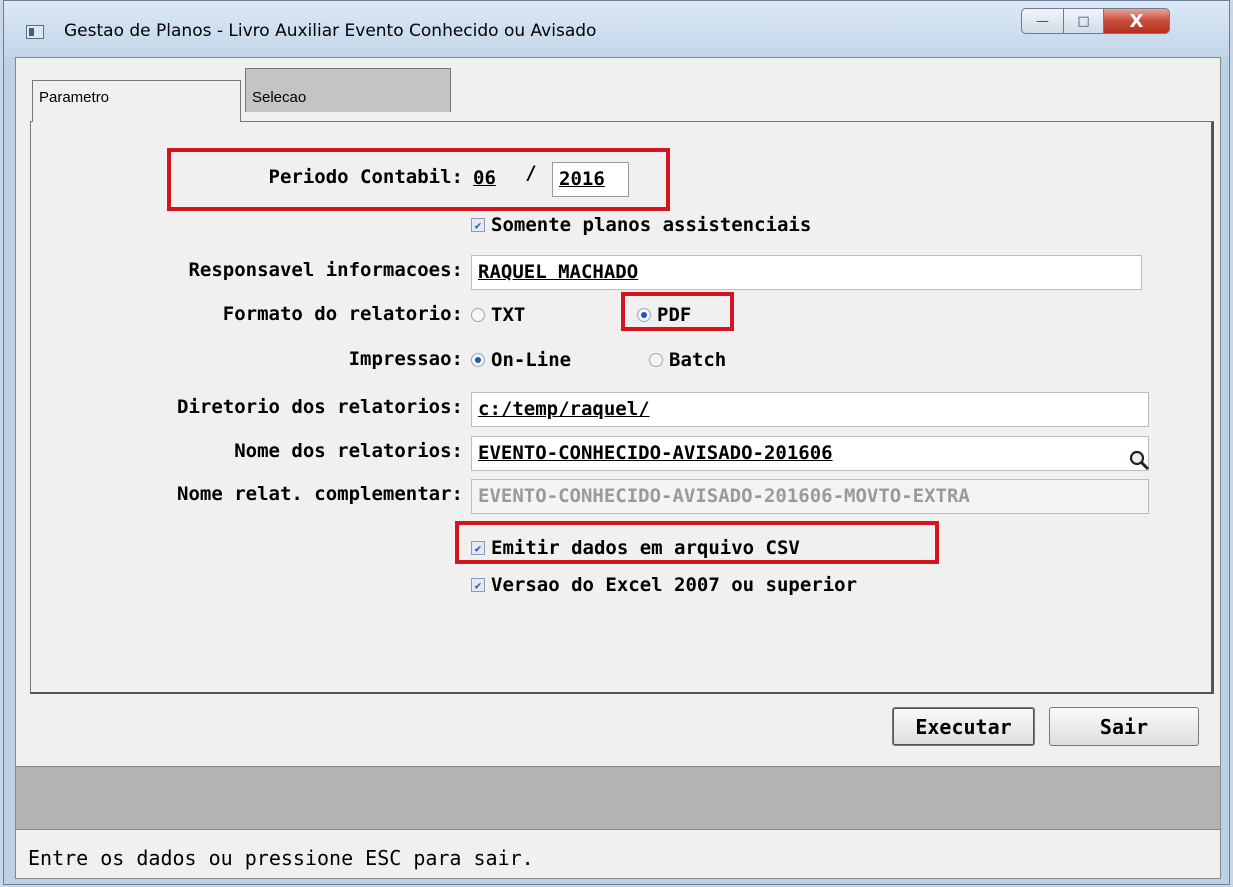 The image size is (1233, 887). I want to click on somente-planos-checkbox: ✔ Somente planos assistenciais, so click(641, 225).